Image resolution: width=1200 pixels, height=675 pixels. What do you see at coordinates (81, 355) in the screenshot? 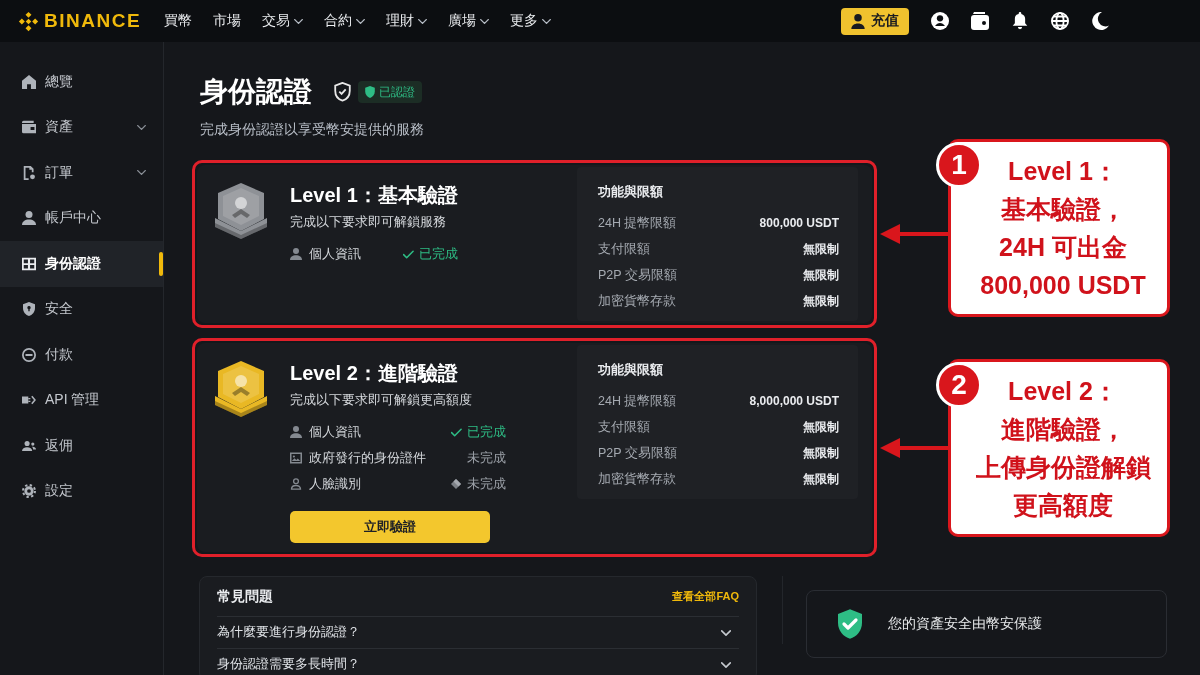
I see `sidebar-item: 付款` at bounding box center [81, 355].